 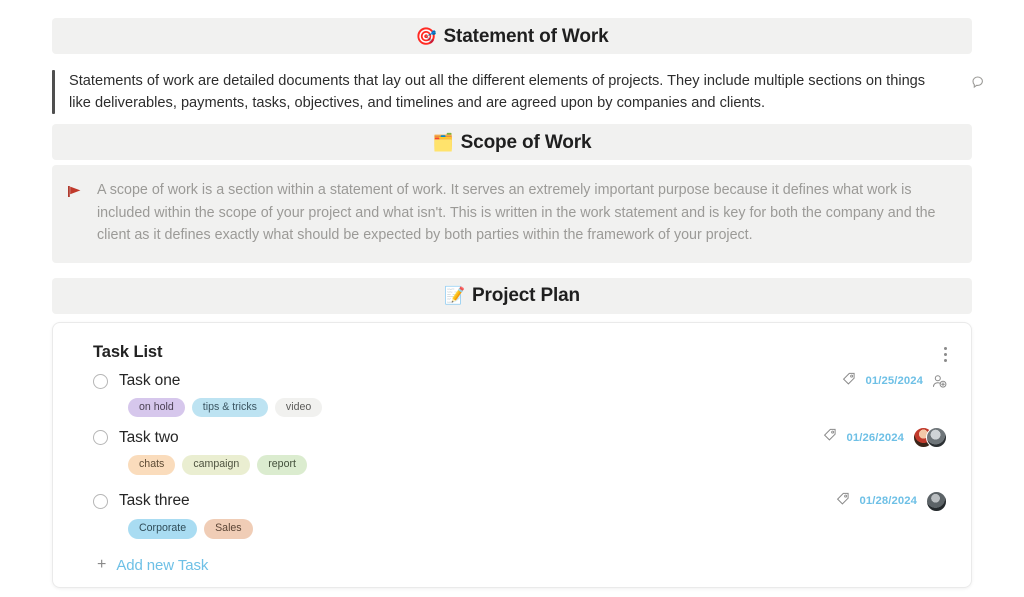 I want to click on section-header-project-plan: 📝 Project Plan, so click(x=512, y=295).